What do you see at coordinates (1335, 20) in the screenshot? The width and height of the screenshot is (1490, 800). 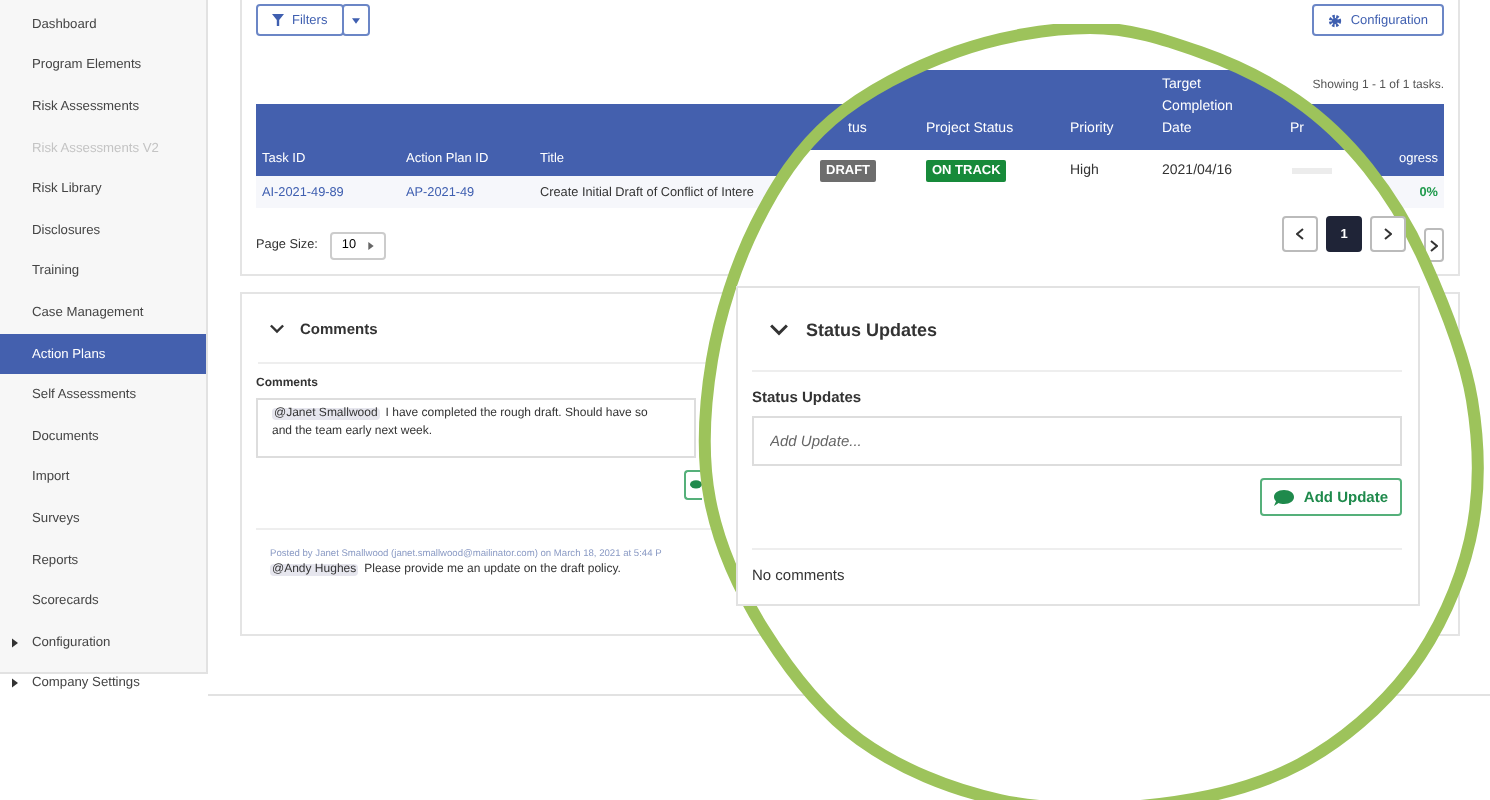 I see `gear-icon` at bounding box center [1335, 20].